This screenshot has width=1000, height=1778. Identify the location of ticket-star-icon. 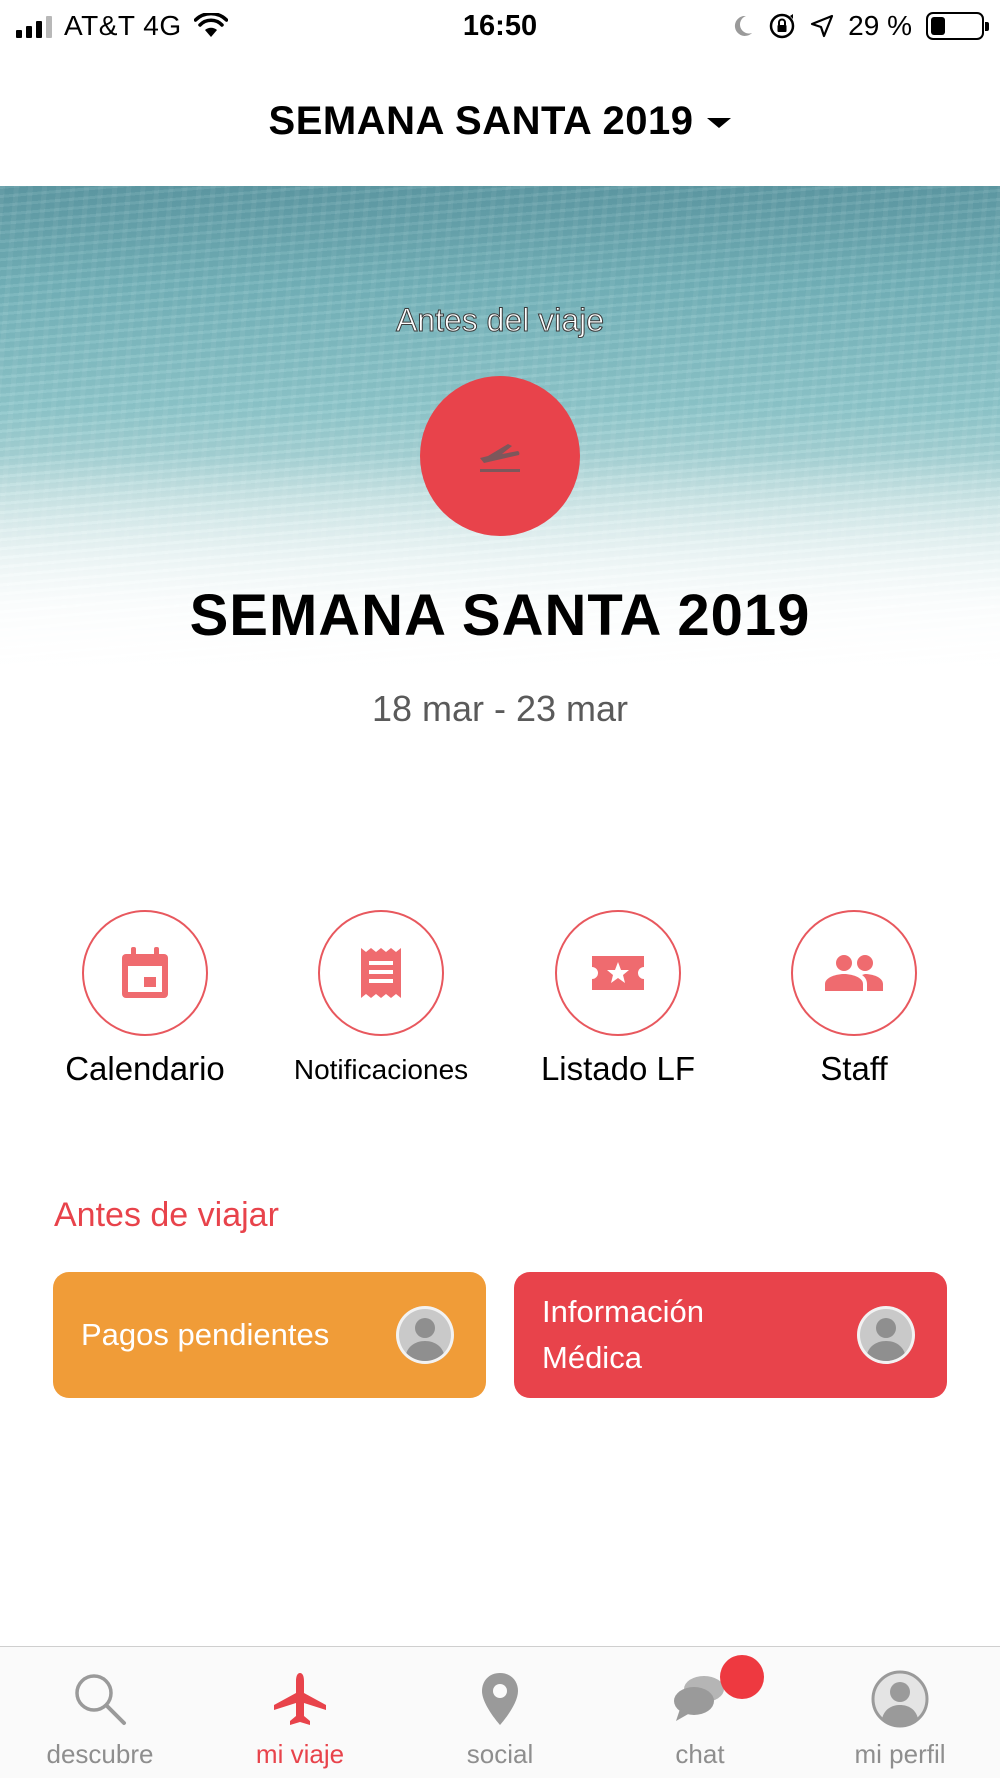
(618, 973).